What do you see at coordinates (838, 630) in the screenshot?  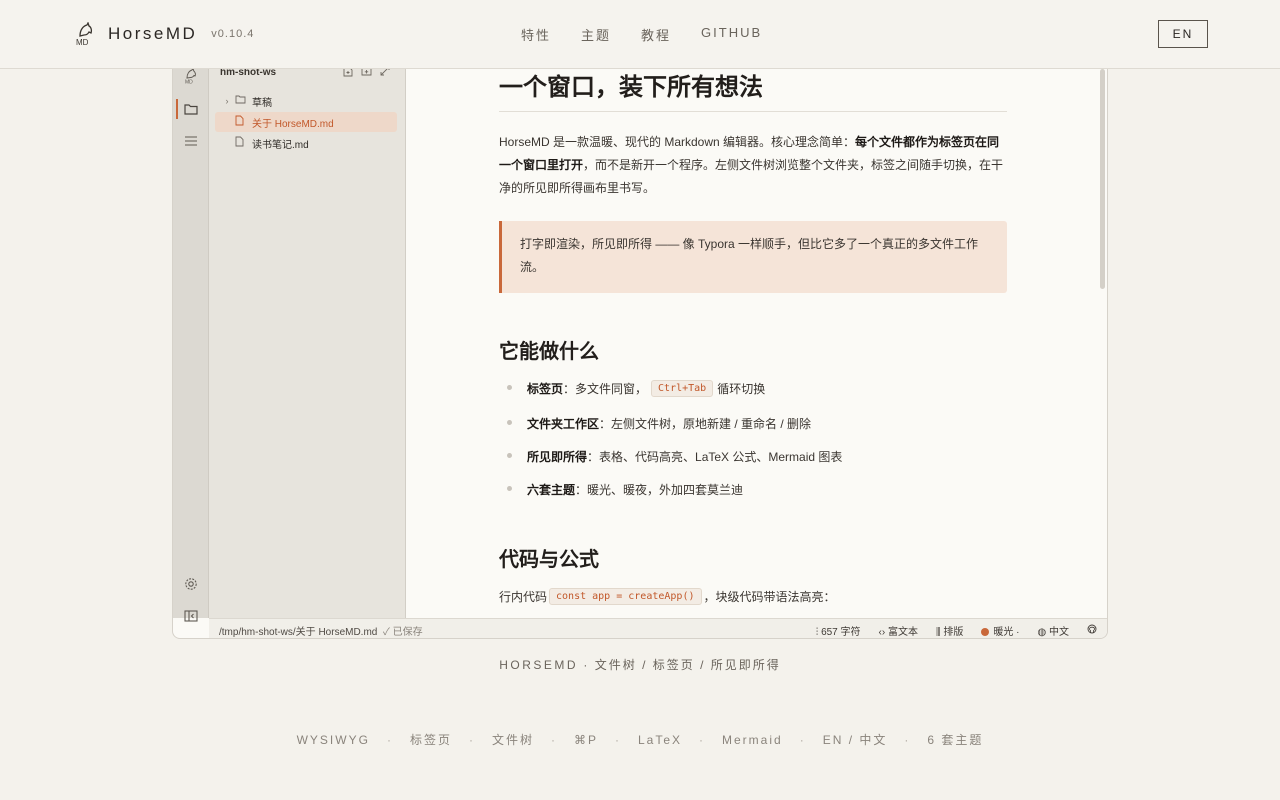 I see `word-count: ⫶ 657 字符` at bounding box center [838, 630].